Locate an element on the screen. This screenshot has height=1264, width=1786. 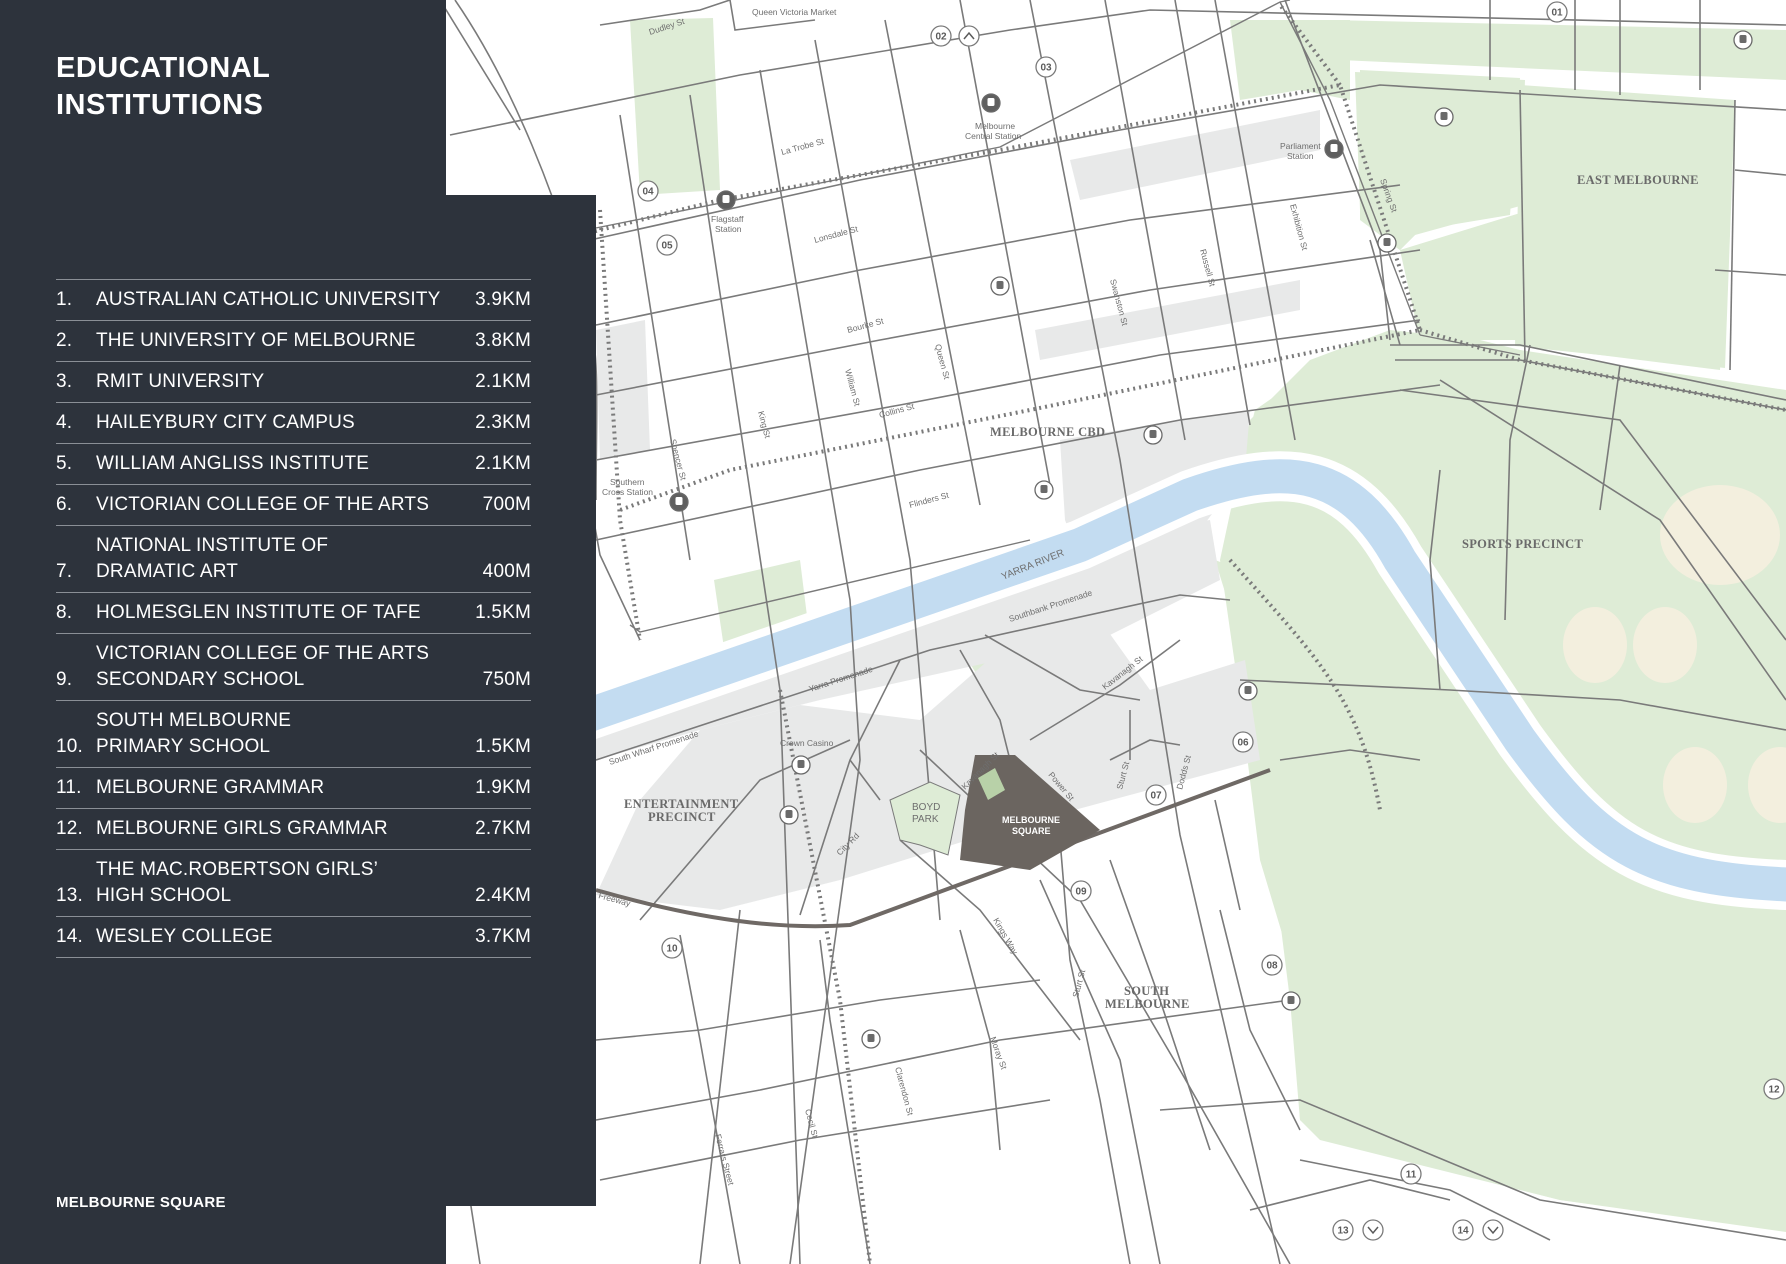
institution-name: THE UNIVERSITY OF MELBOURNE is located at coordinates (256, 340).